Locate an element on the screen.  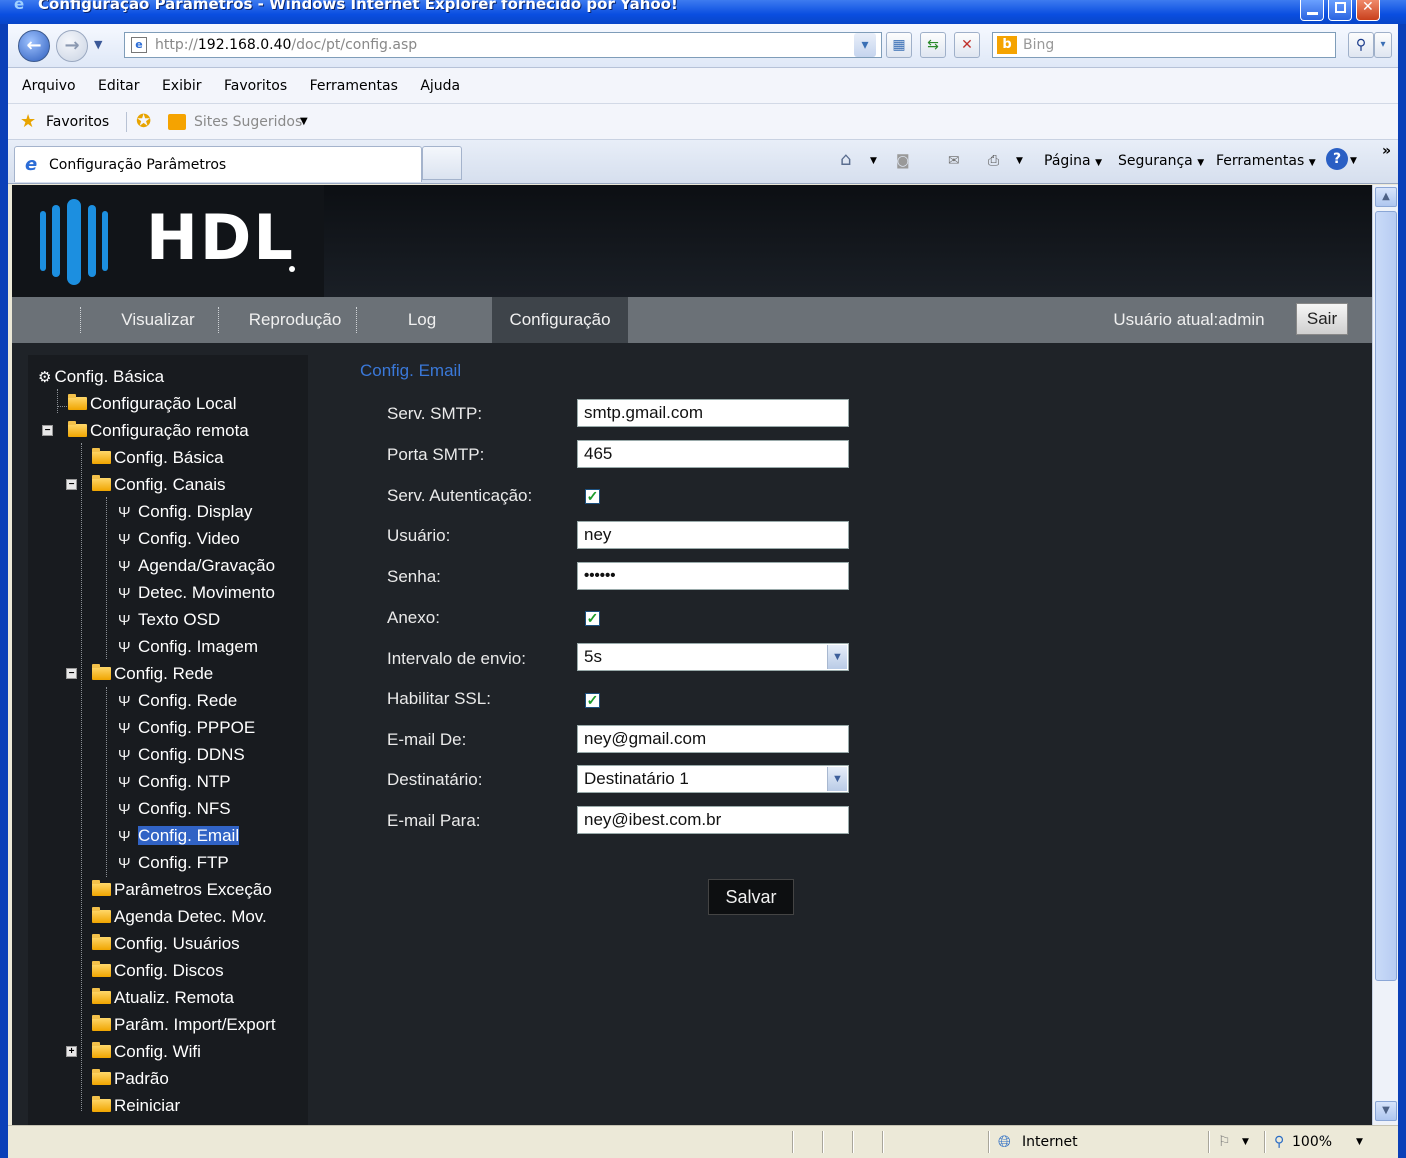
print-dropdown-icon: ▼ is located at coordinates (1019, 161).